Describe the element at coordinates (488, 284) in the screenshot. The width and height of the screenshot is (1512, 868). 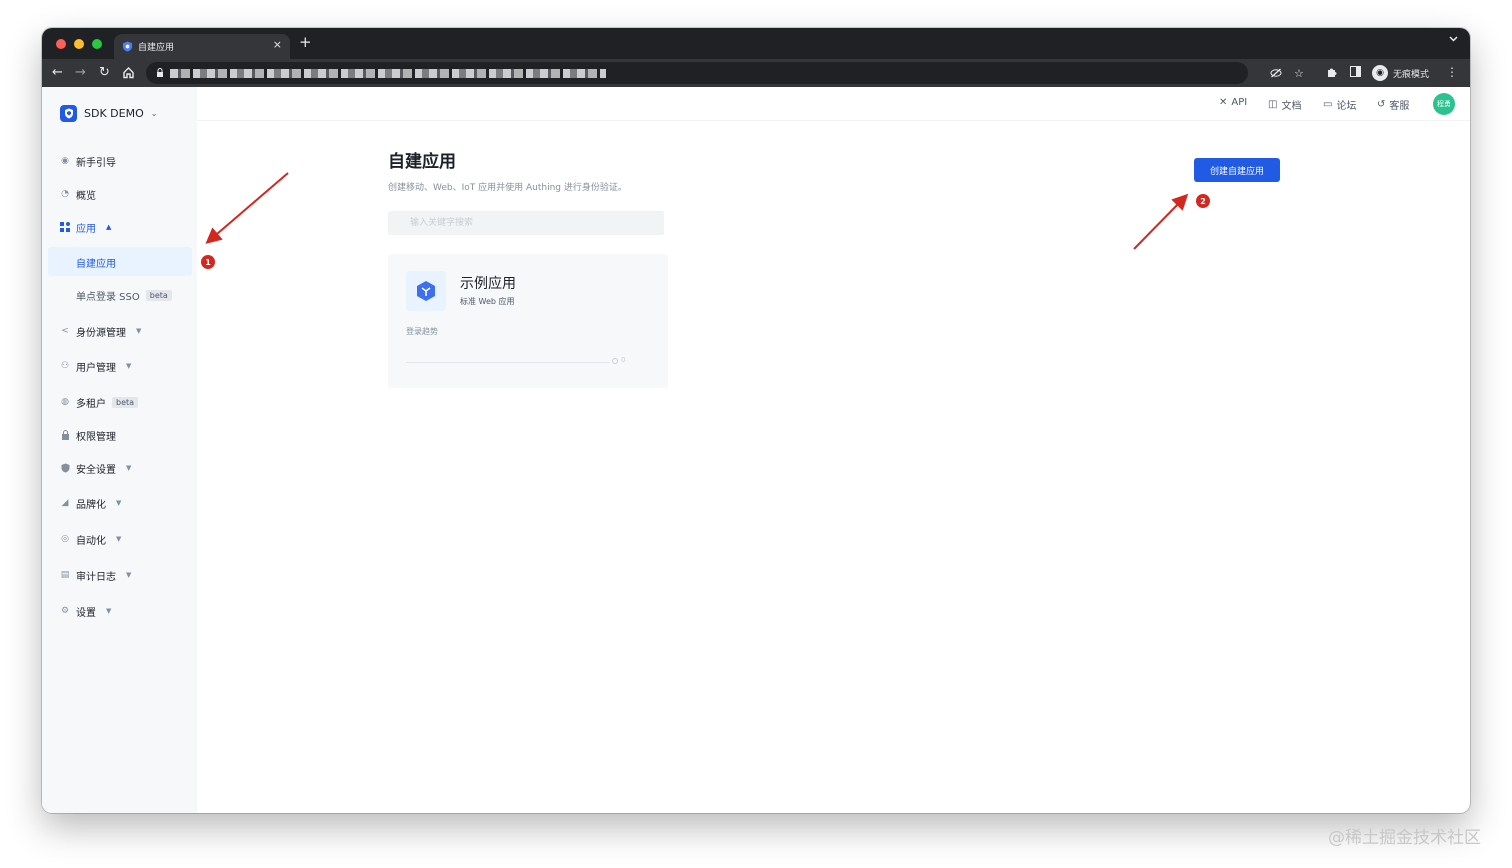
I see `app-name: 示例应用` at that location.